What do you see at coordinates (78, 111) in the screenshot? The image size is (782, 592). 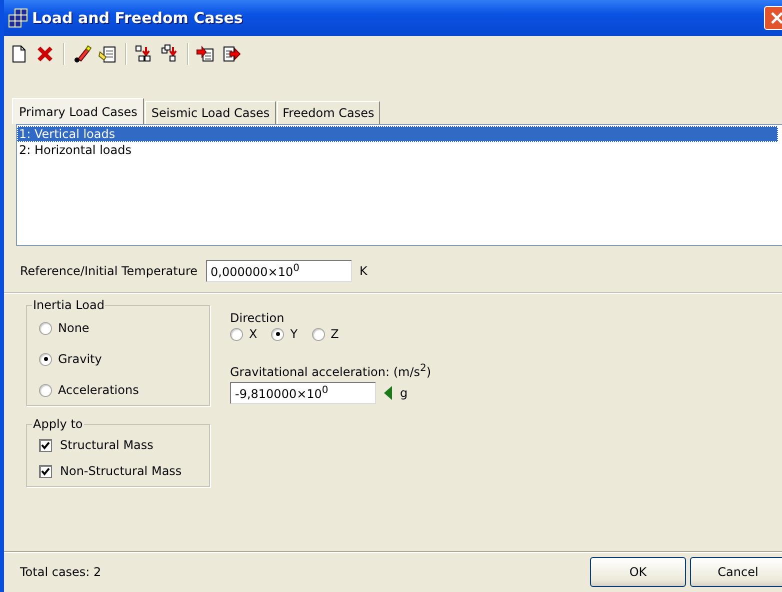 I see `tab: Primary Load Cases` at bounding box center [78, 111].